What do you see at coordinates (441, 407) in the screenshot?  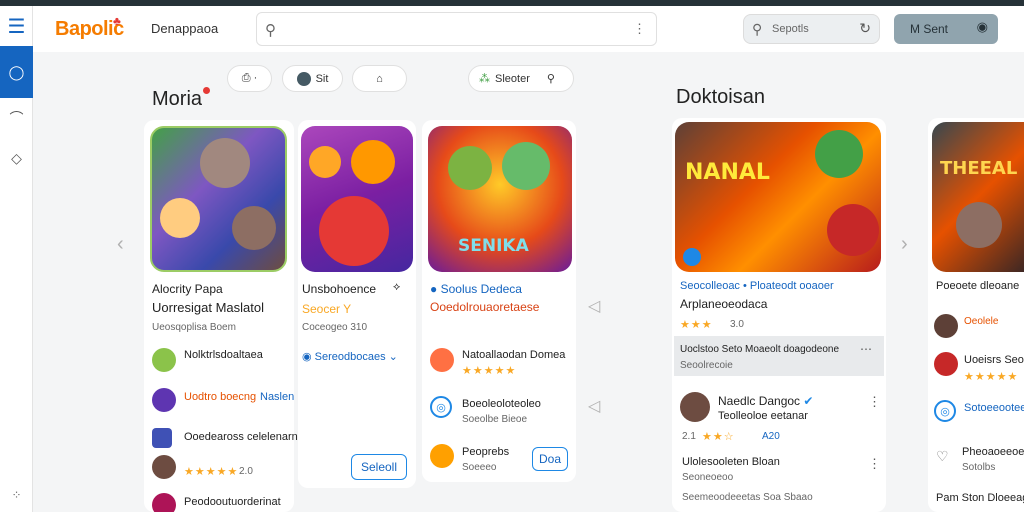 I see `app-3-badge-icon: ◎` at bounding box center [441, 407].